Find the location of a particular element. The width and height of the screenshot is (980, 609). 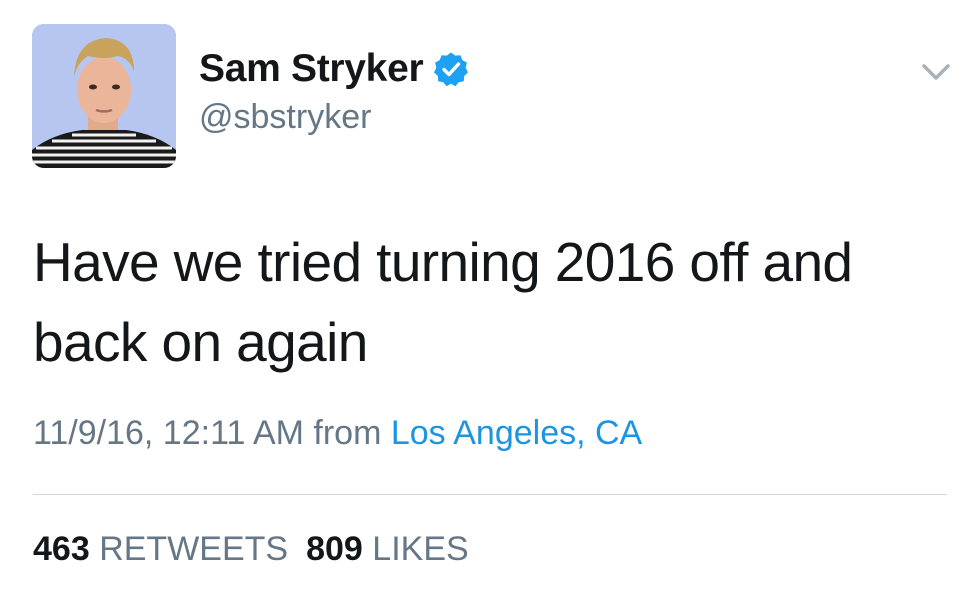

author-display-name: Sam Stryker is located at coordinates (334, 69).